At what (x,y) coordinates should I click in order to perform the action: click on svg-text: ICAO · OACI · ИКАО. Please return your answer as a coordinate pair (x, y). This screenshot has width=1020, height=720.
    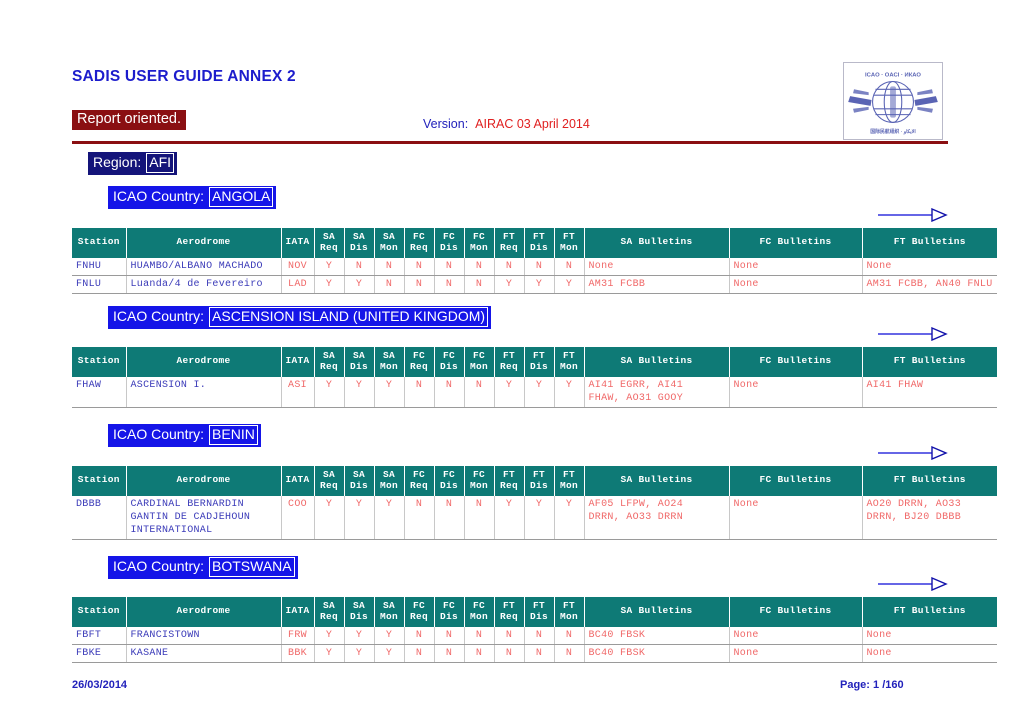
    Looking at the image, I should click on (893, 76).